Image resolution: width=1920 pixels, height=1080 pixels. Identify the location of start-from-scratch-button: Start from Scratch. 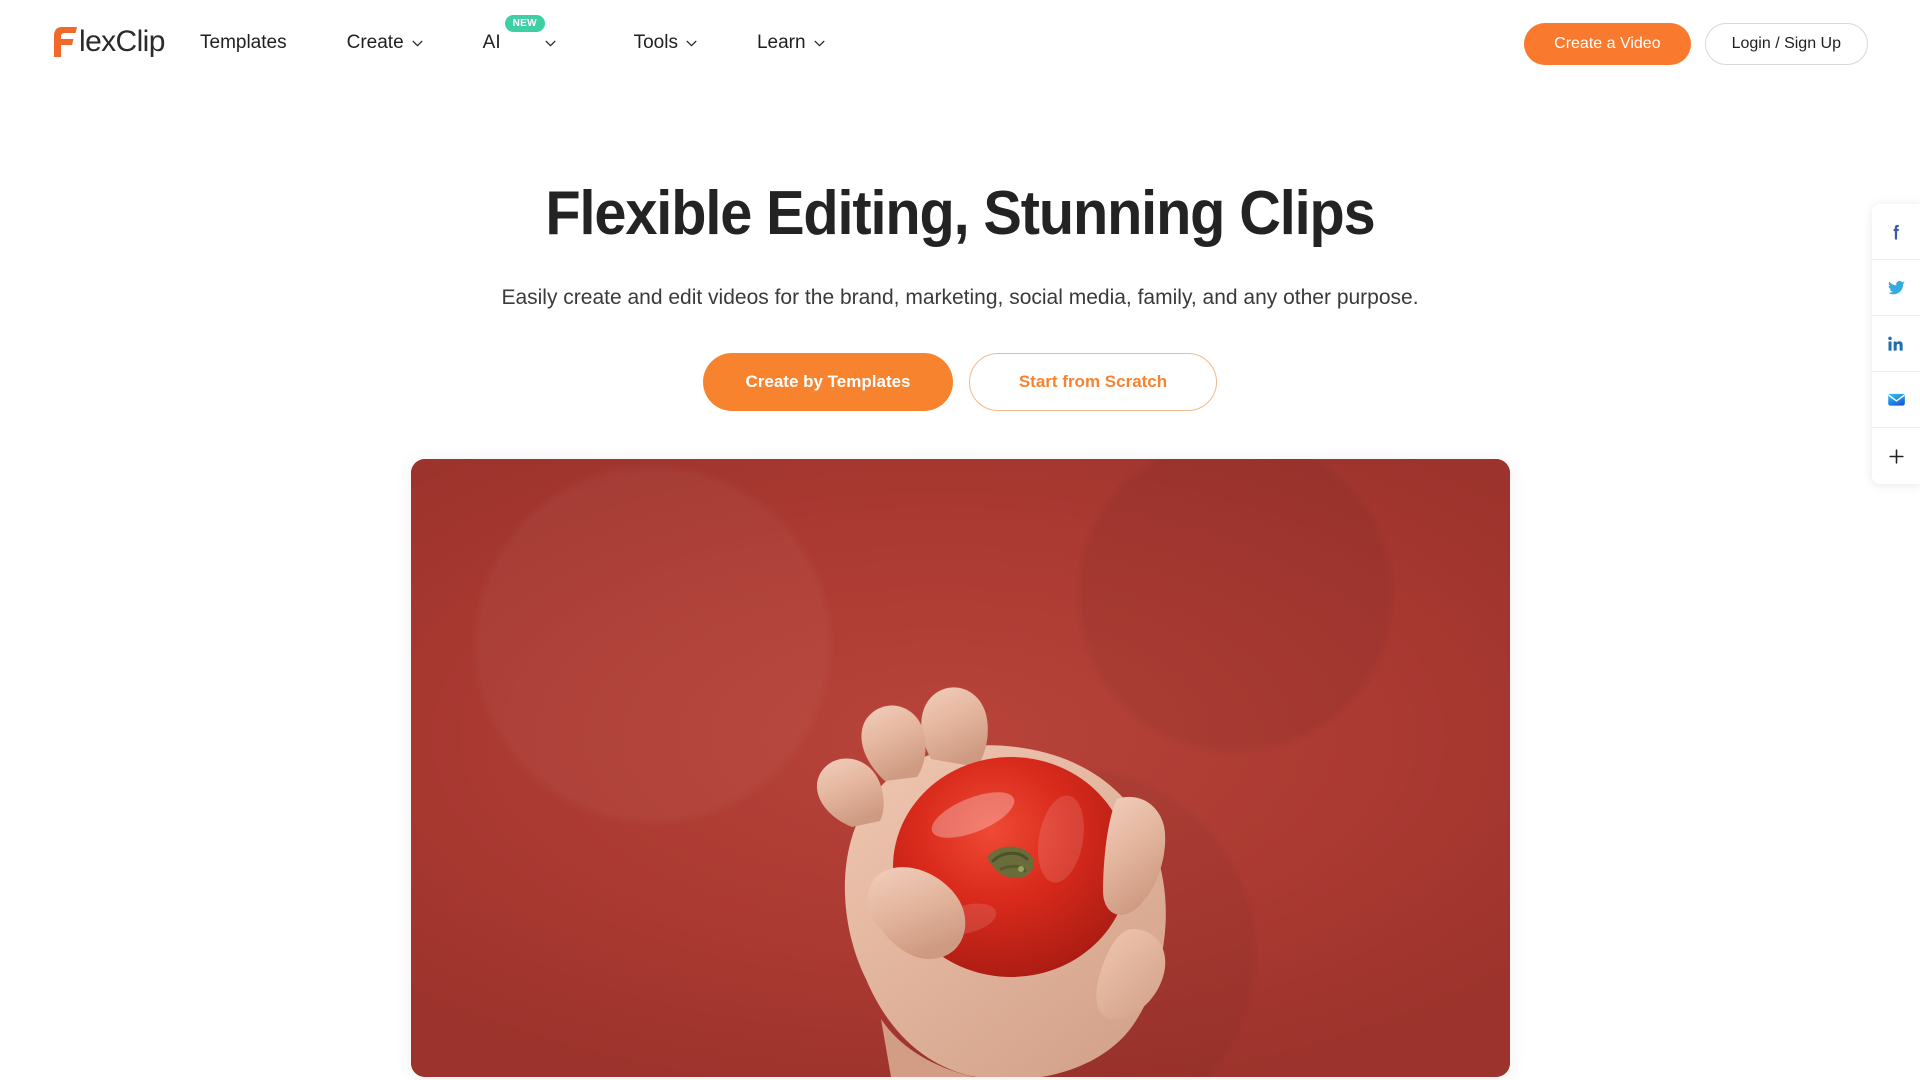
(1093, 382).